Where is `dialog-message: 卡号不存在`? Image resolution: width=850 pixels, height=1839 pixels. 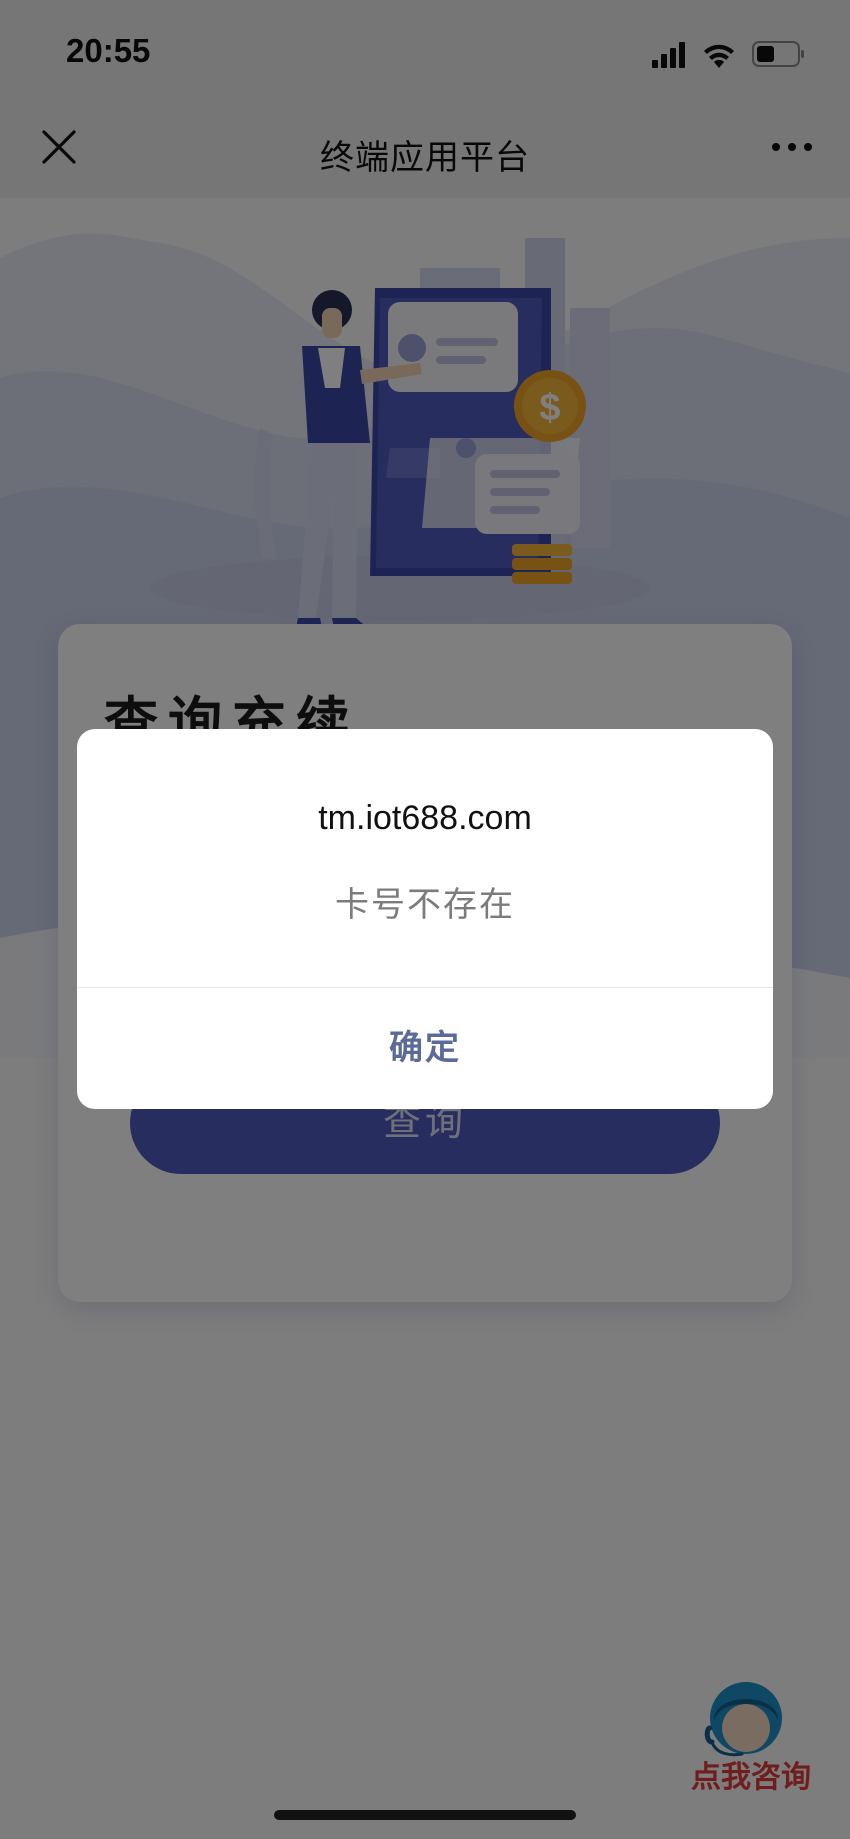 dialog-message: 卡号不存在 is located at coordinates (425, 905).